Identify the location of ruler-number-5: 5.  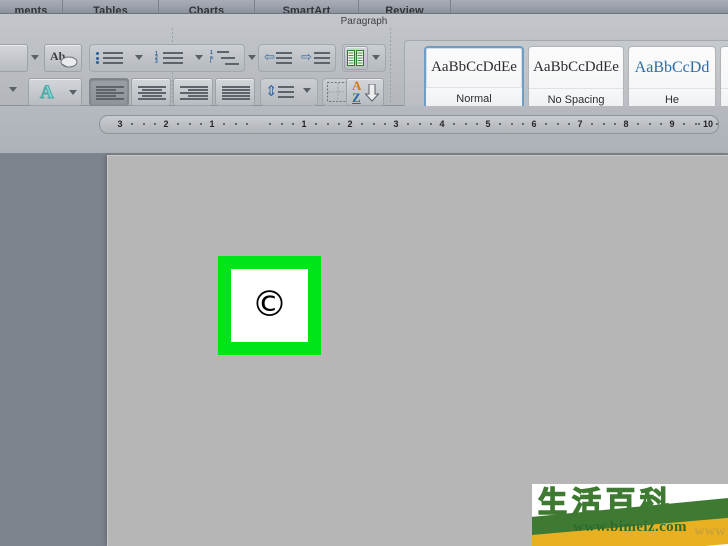
(488, 124).